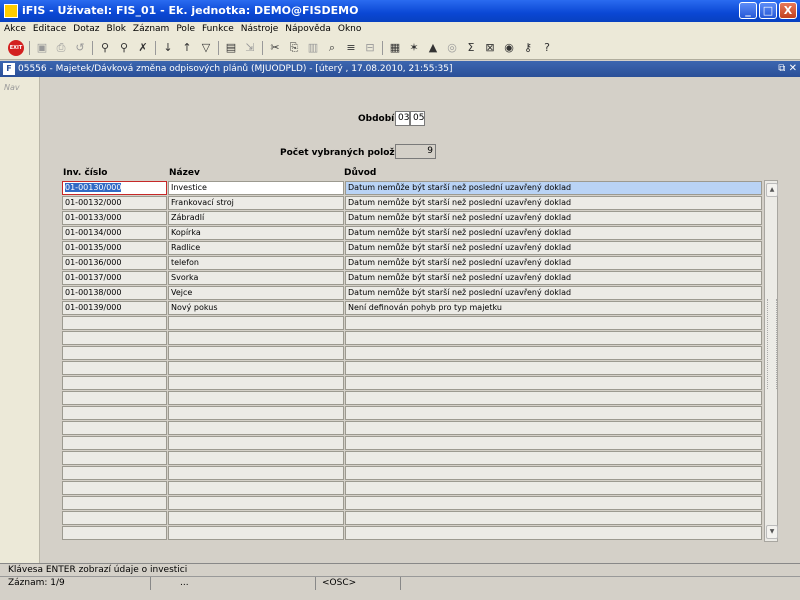 This screenshot has height=600, width=800. What do you see at coordinates (402, 118) in the screenshot?
I see `obdobi-month-field: 03` at bounding box center [402, 118].